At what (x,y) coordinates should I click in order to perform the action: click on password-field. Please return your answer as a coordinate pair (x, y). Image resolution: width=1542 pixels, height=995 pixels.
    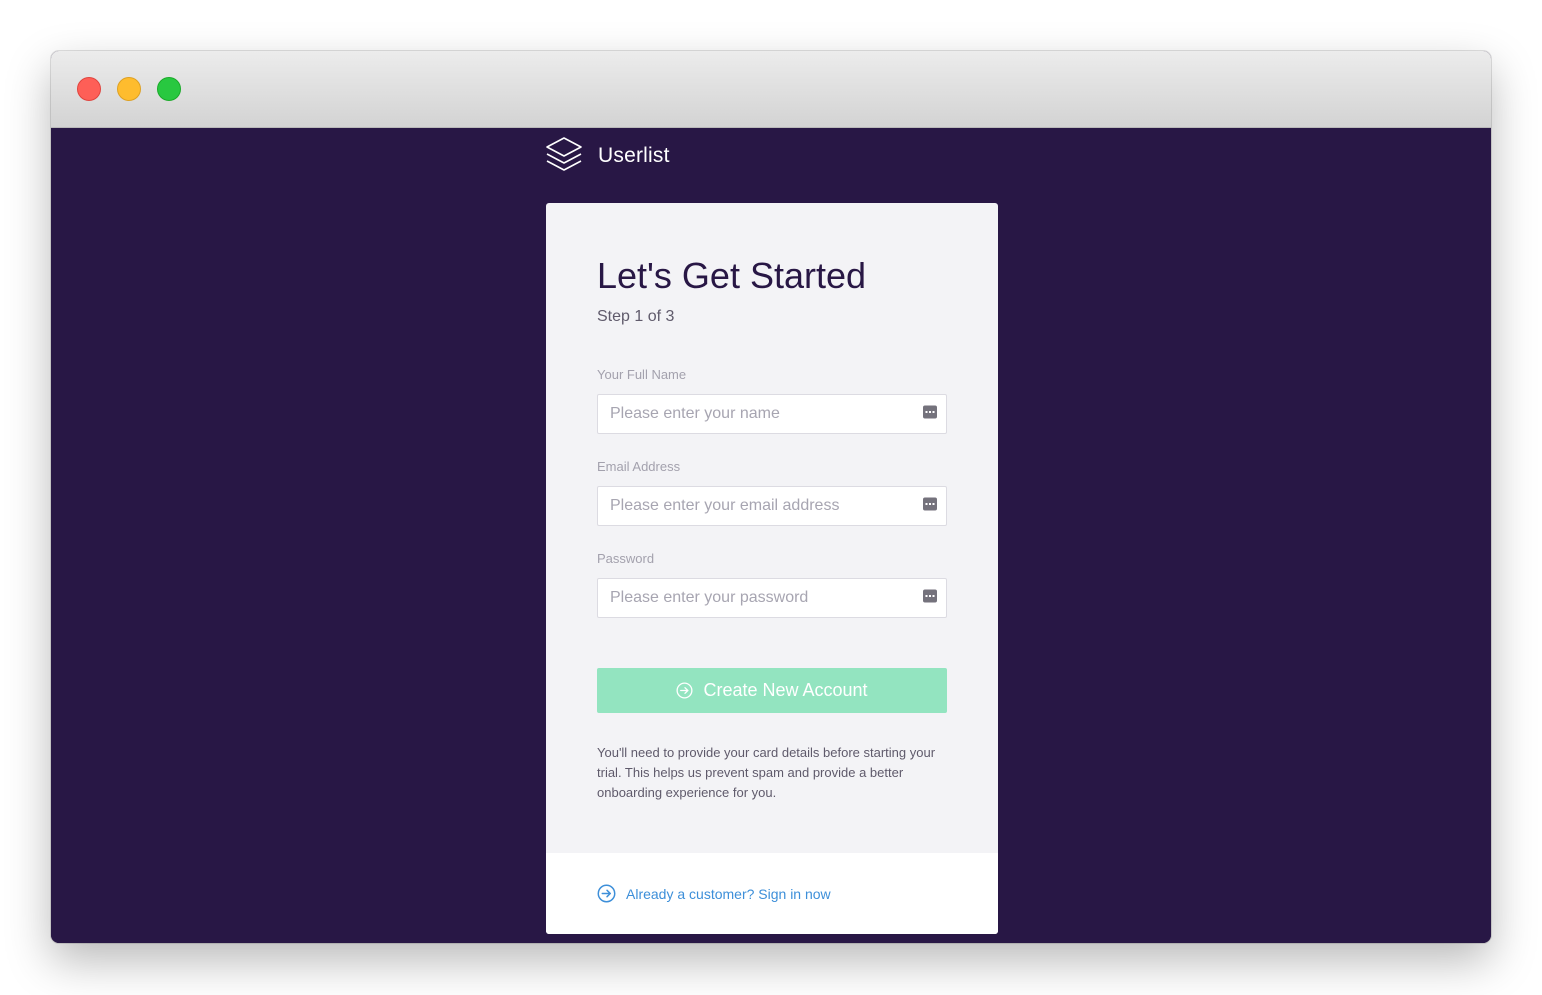
    Looking at the image, I should click on (772, 598).